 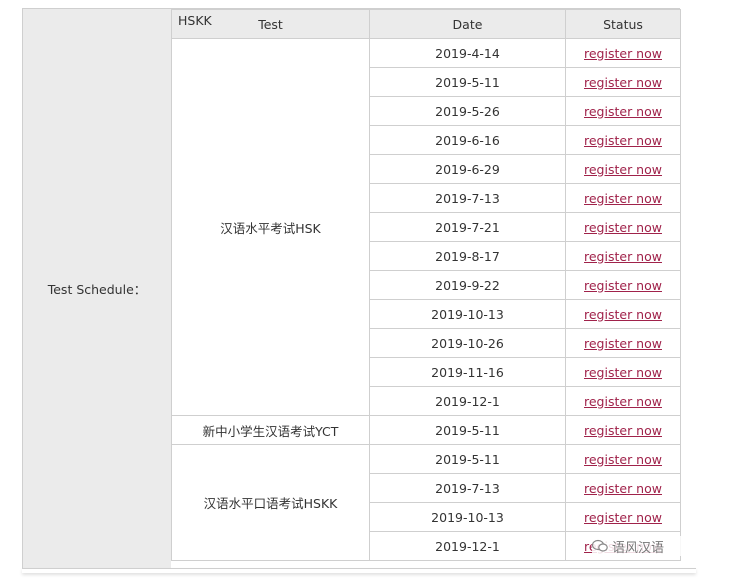 I want to click on table-row: 新中小学生汉语考试YCT 2019-5-11 register now, so click(x=426, y=430).